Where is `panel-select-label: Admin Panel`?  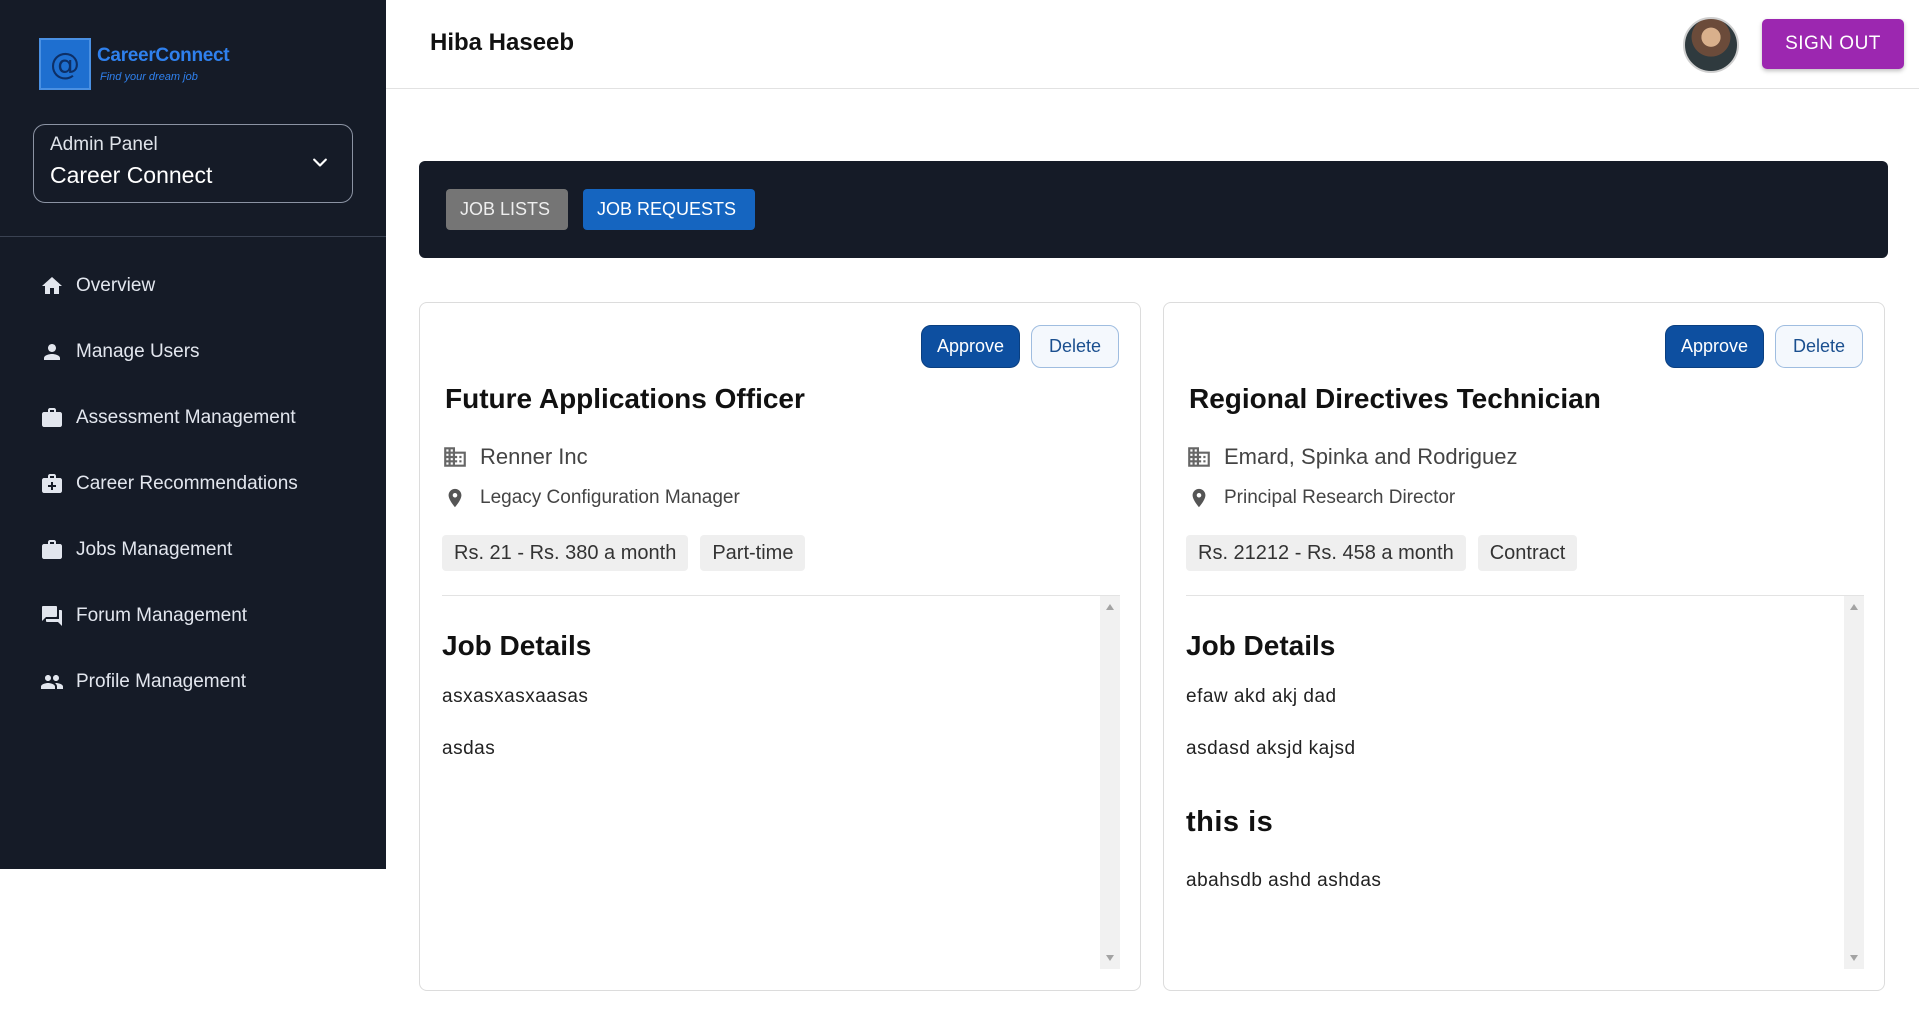
panel-select-label: Admin Panel is located at coordinates (104, 144).